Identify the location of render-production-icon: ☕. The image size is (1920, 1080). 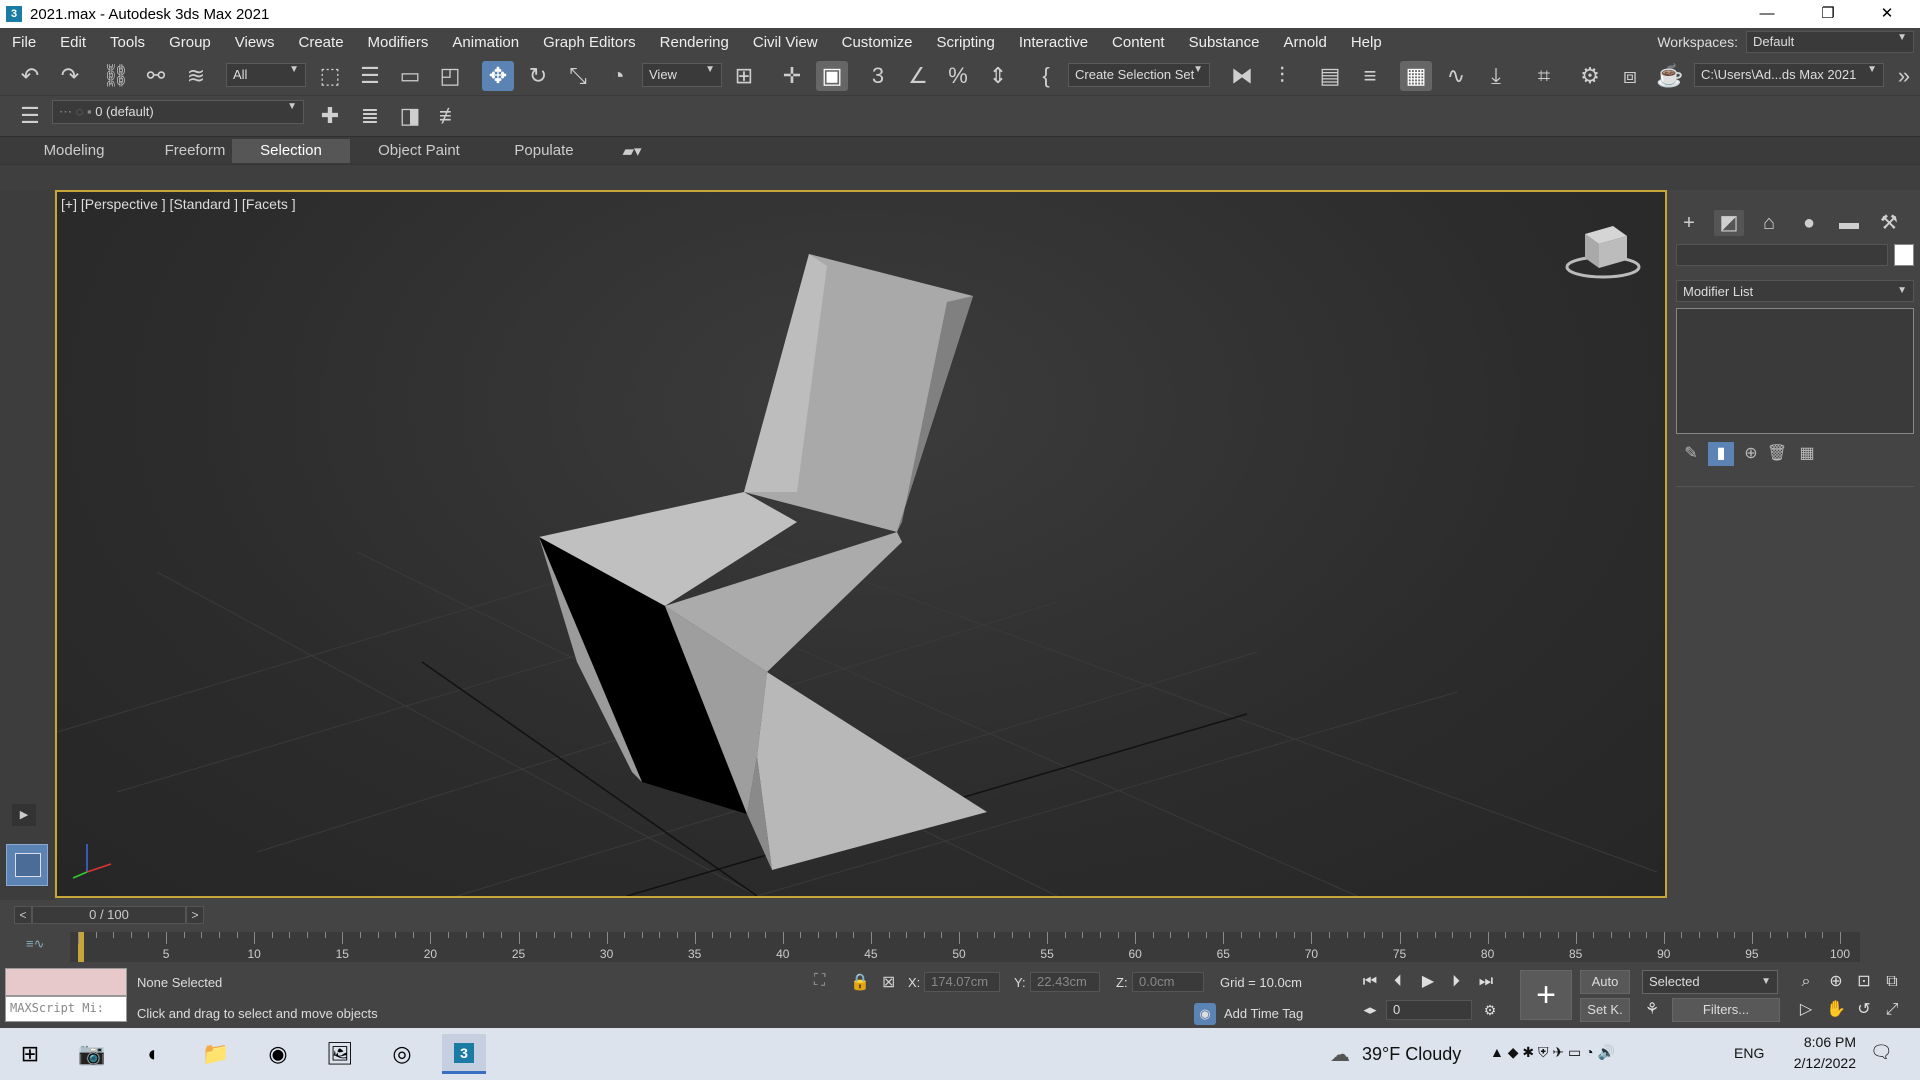
(1670, 76).